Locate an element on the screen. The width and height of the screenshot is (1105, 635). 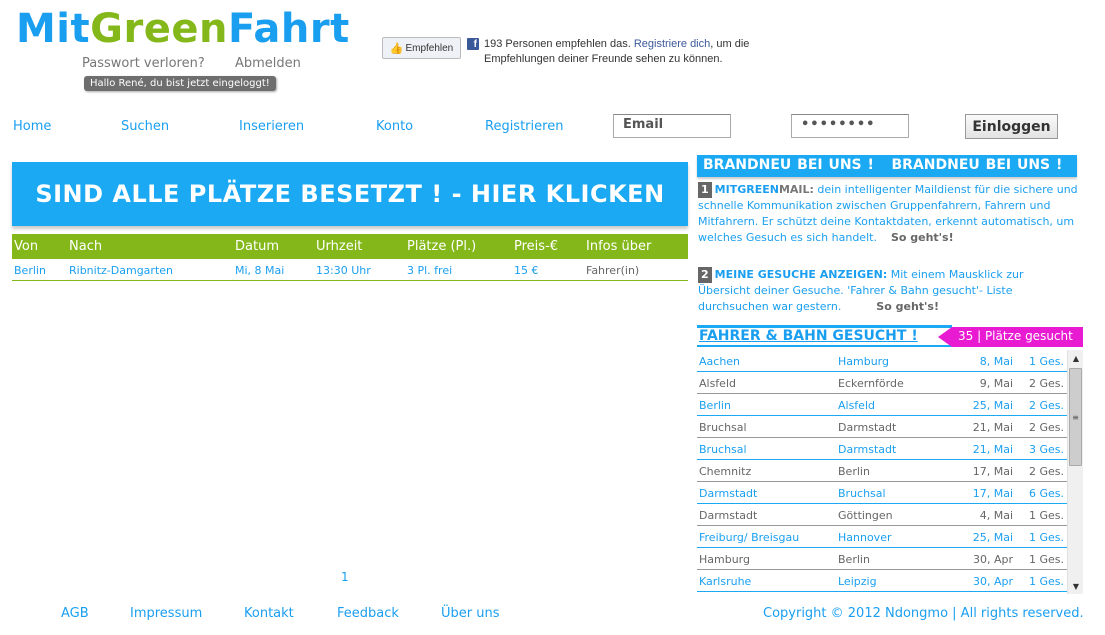
list-item: Karlsruhe Leipzig 30, Apr 1 Ges. is located at coordinates (882, 581).